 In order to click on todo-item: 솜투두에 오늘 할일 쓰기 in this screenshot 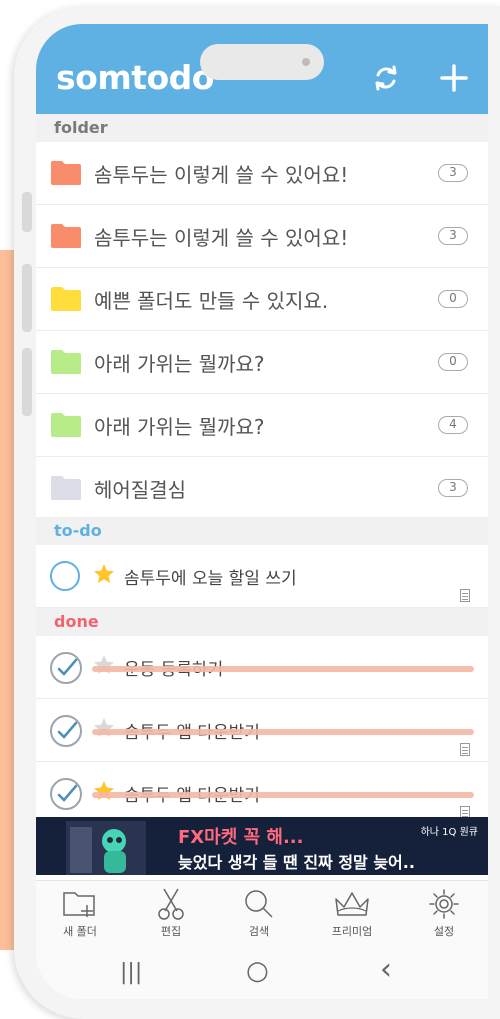, I will do `click(262, 576)`.